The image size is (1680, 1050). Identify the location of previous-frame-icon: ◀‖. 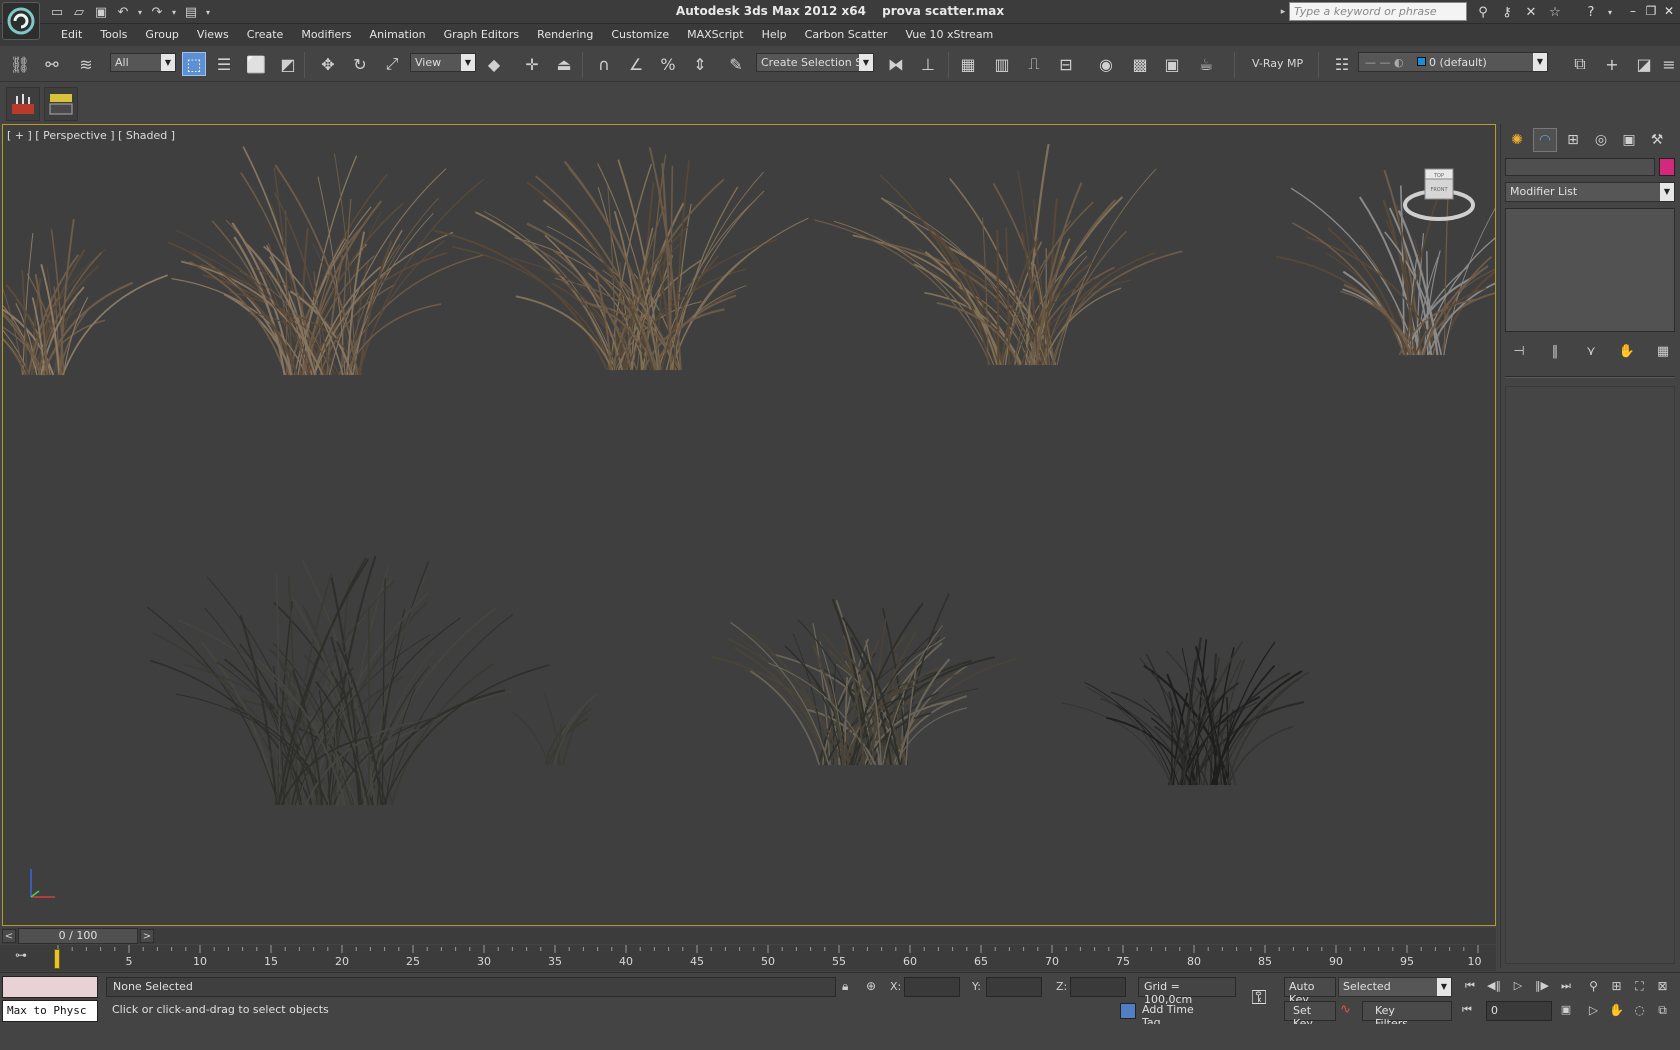
(1494, 987).